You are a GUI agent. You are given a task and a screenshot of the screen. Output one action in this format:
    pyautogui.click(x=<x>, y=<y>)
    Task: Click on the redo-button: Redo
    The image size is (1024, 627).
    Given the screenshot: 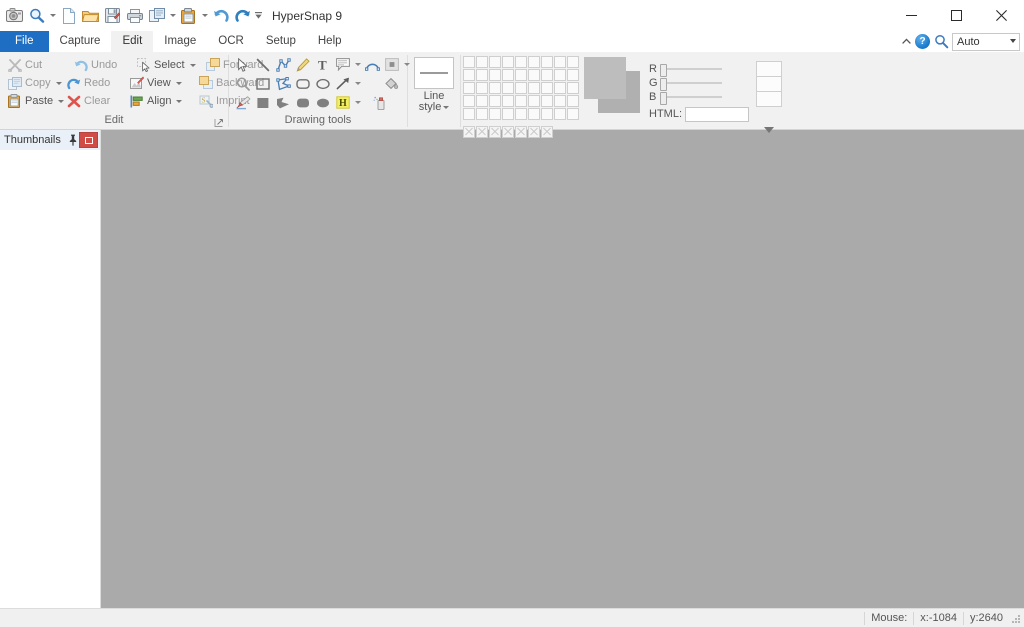 What is the action you would take?
    pyautogui.click(x=94, y=83)
    